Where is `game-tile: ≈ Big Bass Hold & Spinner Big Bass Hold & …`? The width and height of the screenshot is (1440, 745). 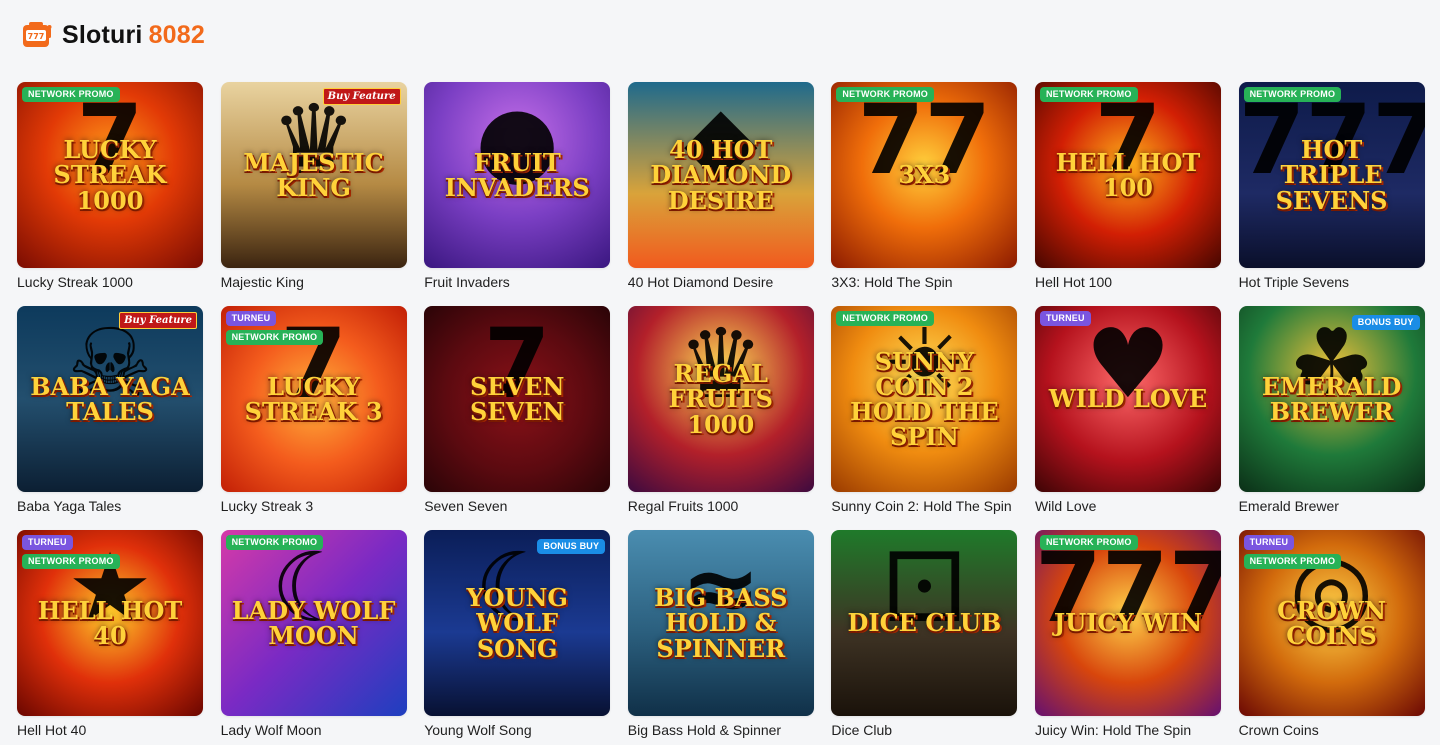 game-tile: ≈ Big Bass Hold & Spinner Big Bass Hold & … is located at coordinates (720, 635).